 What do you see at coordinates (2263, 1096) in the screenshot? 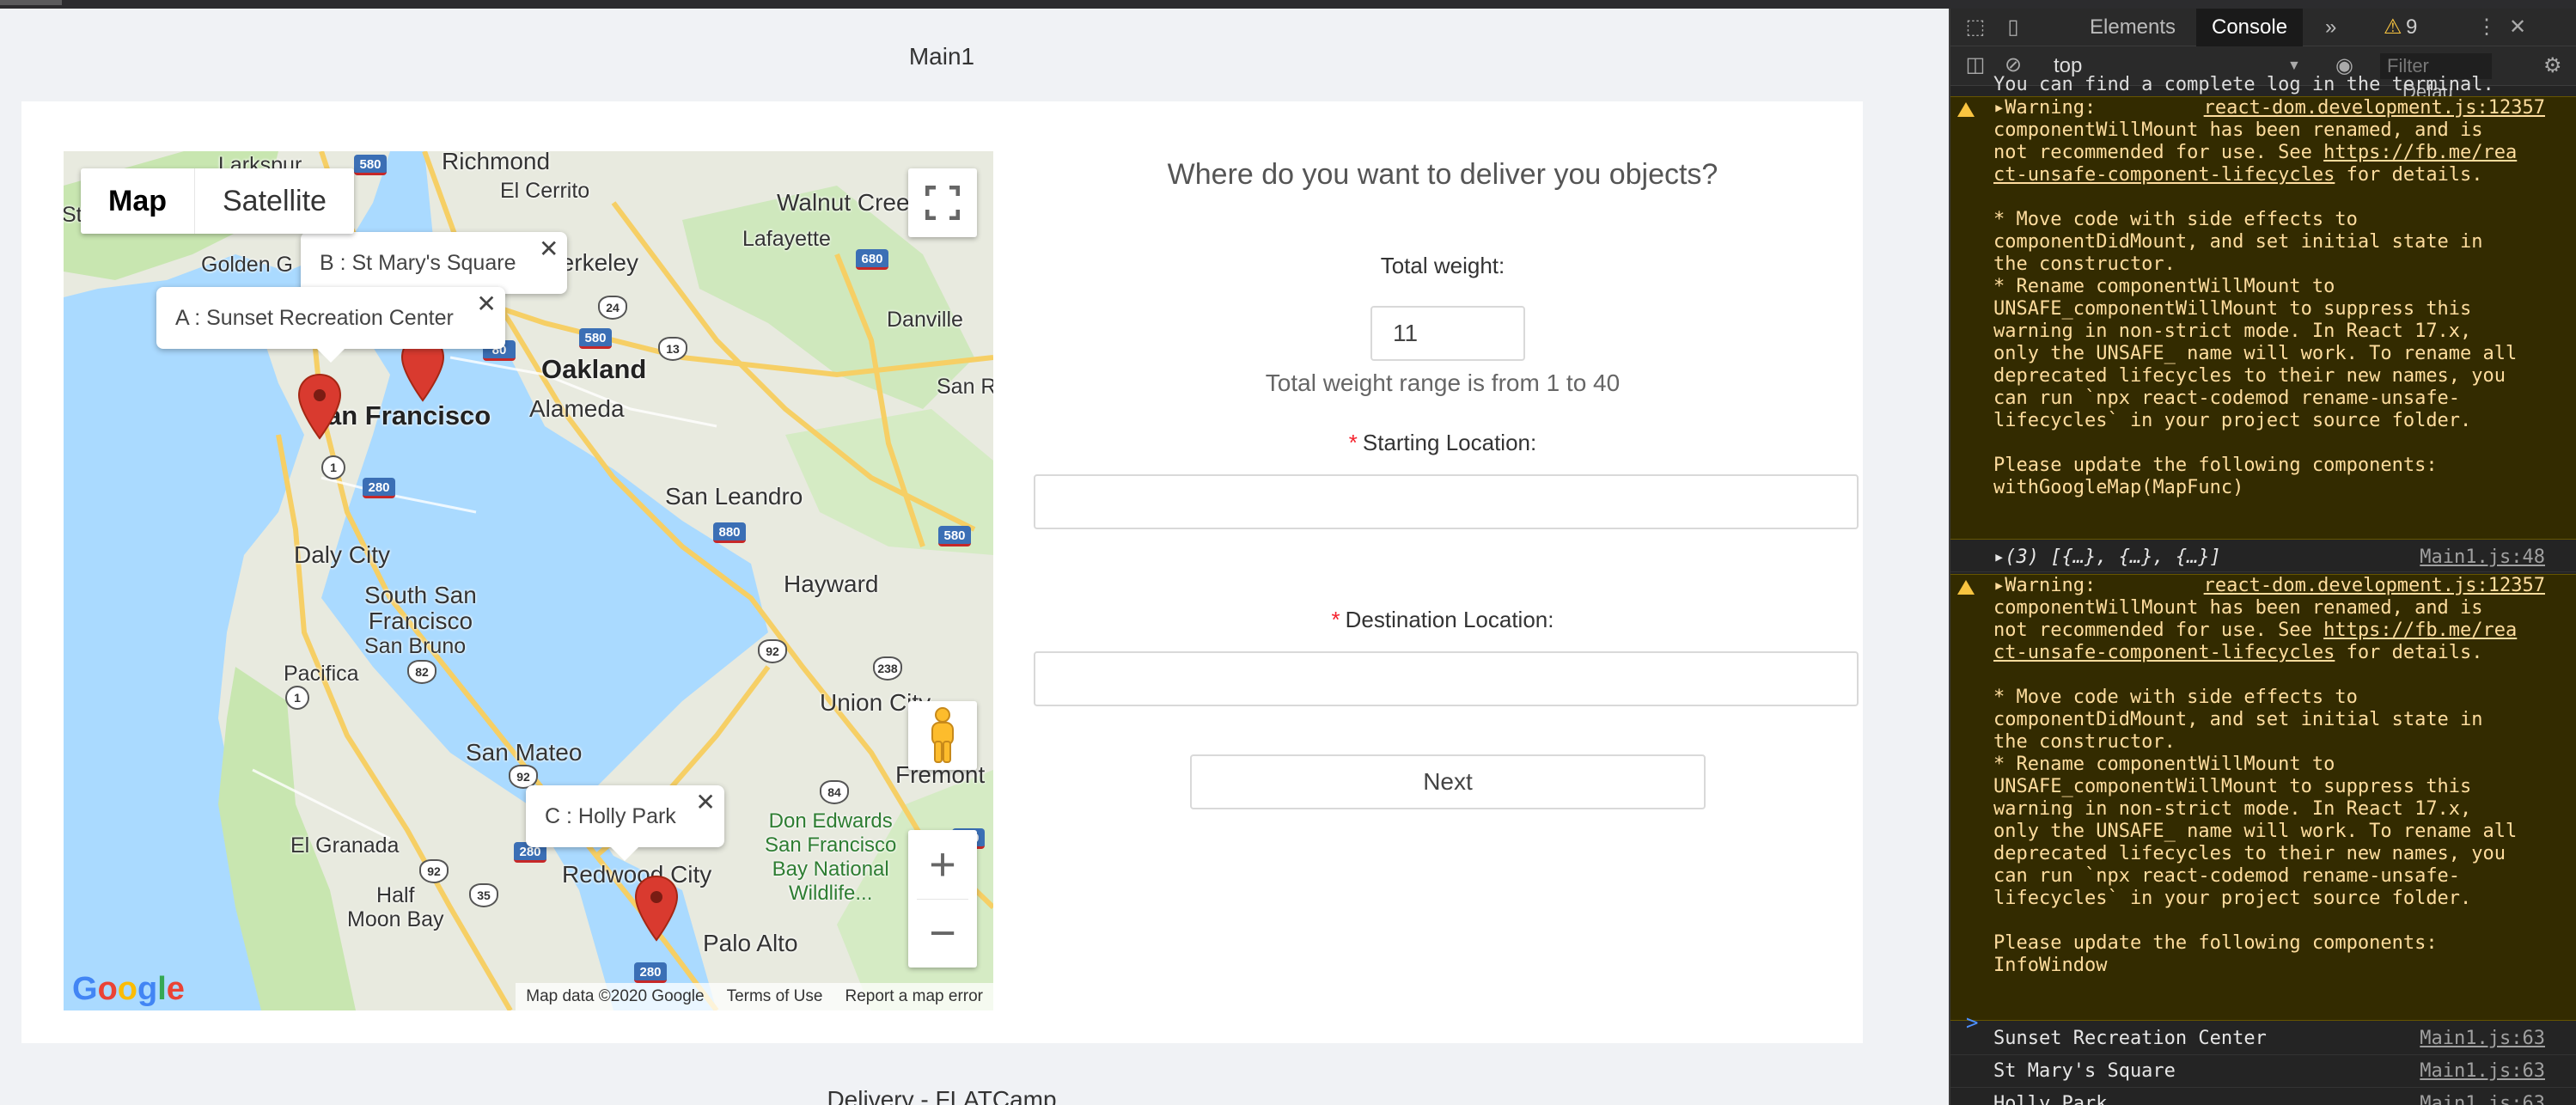
I see `console-log: Holly Park Main1.js:63` at bounding box center [2263, 1096].